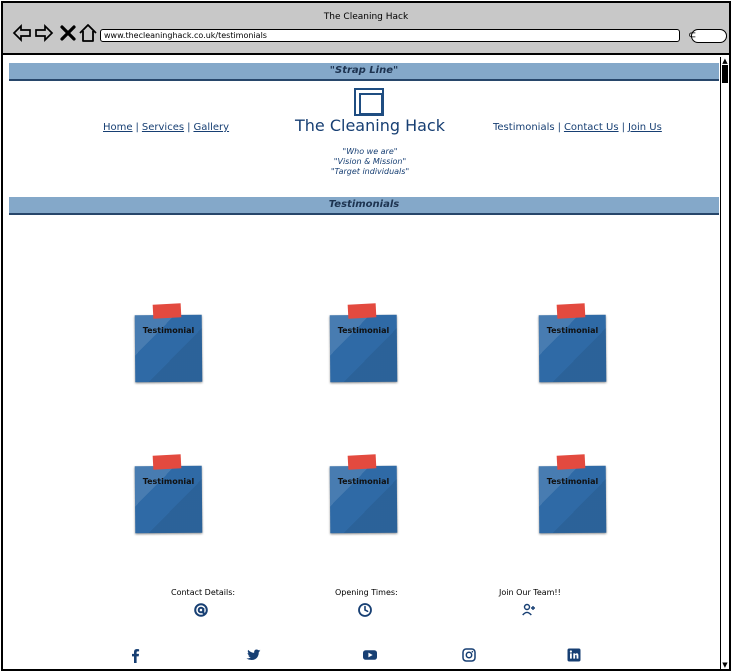 The width and height of the screenshot is (732, 672). I want to click on window-title: The Cleaning Hack, so click(366, 17).